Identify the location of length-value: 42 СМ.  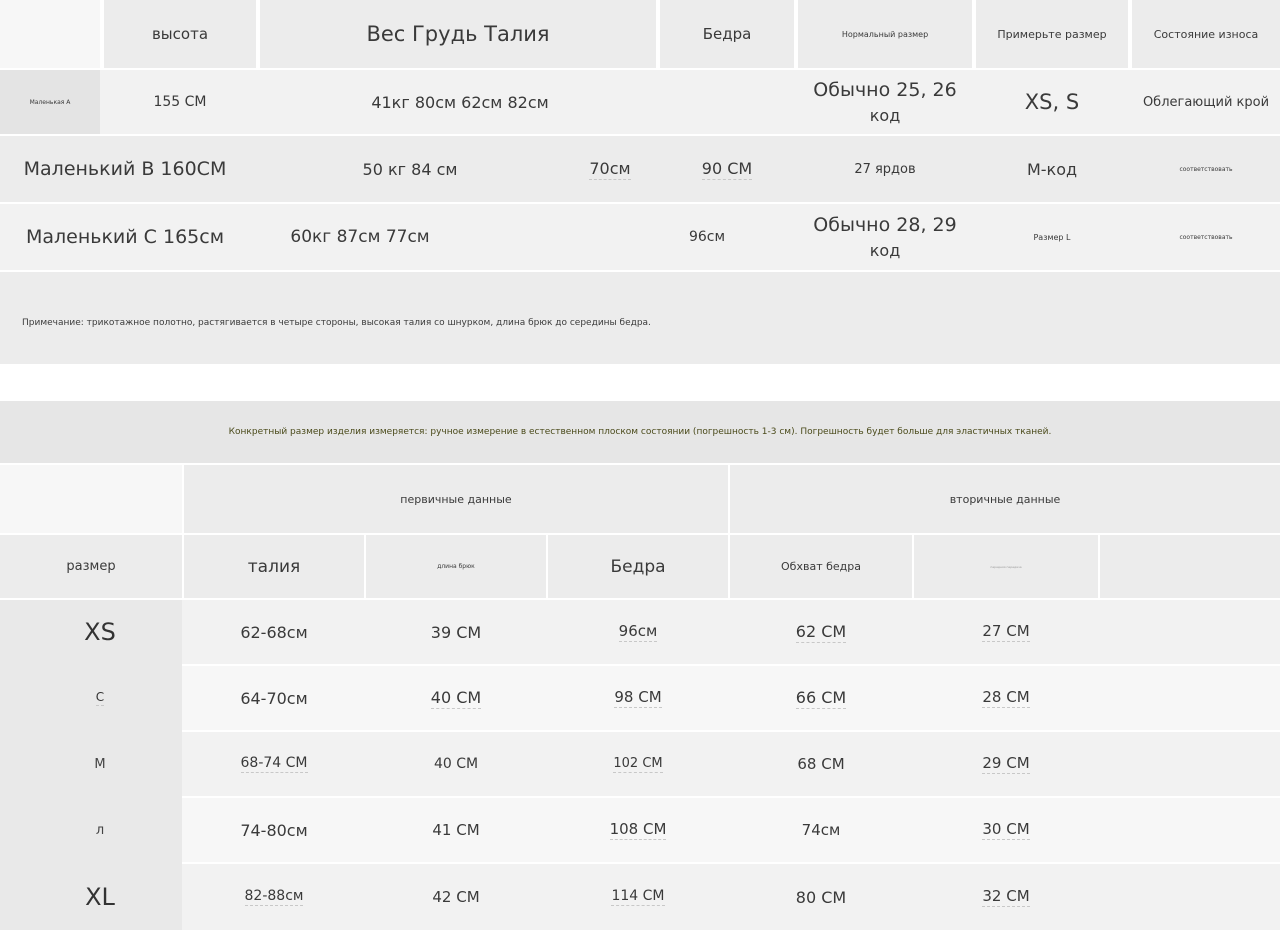
(456, 897).